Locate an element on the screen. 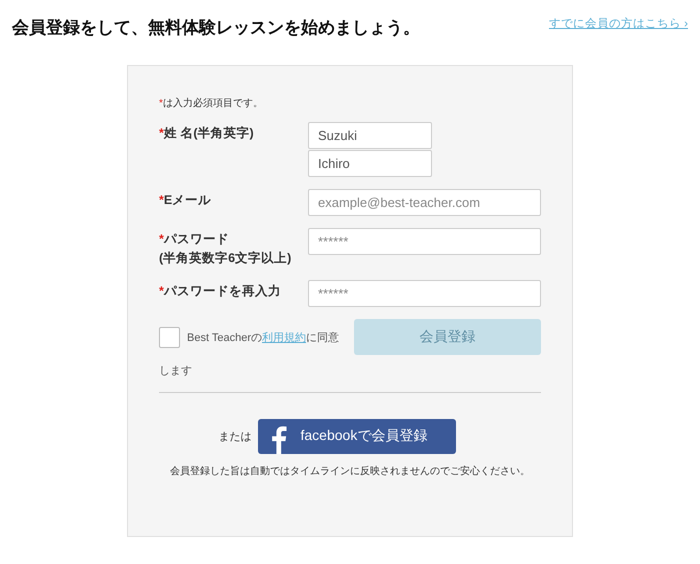 The height and width of the screenshot is (564, 700). field-label: *姓 名(半角英字) is located at coordinates (207, 133).